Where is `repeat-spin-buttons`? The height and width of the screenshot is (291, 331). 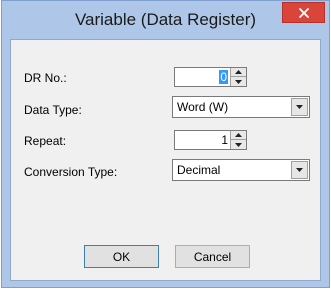
repeat-spin-buttons is located at coordinates (238, 140).